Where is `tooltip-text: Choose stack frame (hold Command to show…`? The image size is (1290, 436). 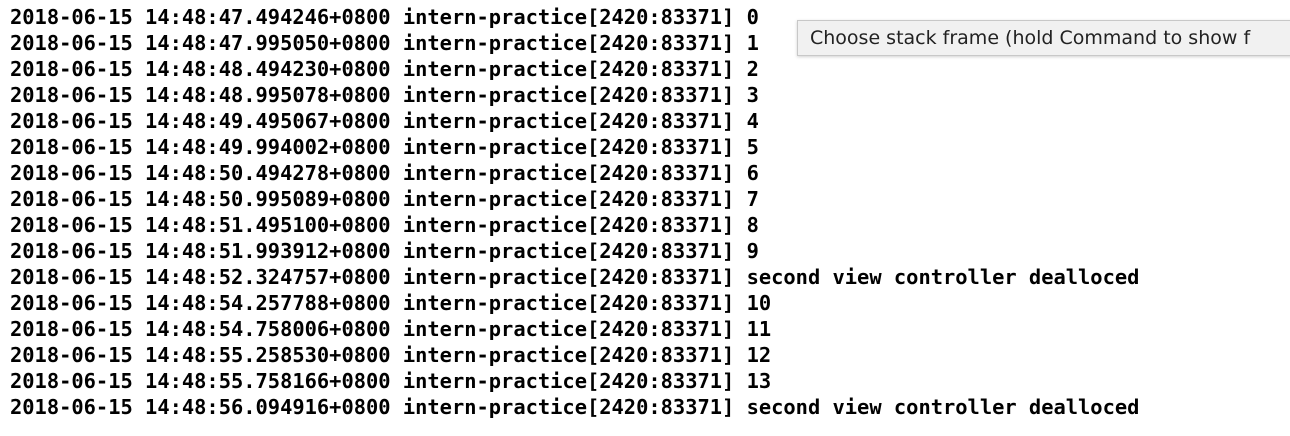
tooltip-text: Choose stack frame (hold Command to show… is located at coordinates (1030, 38).